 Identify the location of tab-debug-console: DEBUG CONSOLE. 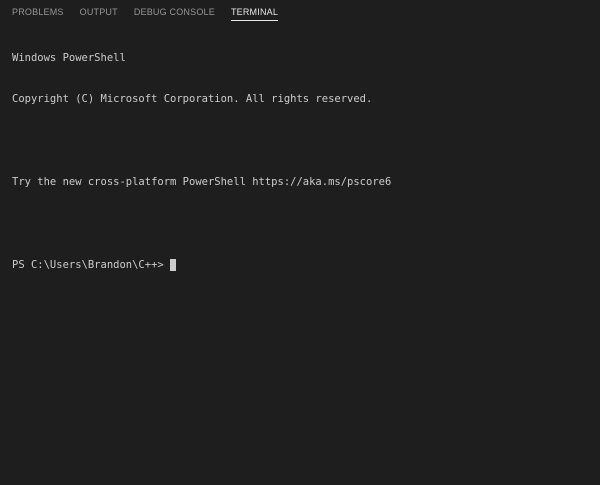
(174, 12).